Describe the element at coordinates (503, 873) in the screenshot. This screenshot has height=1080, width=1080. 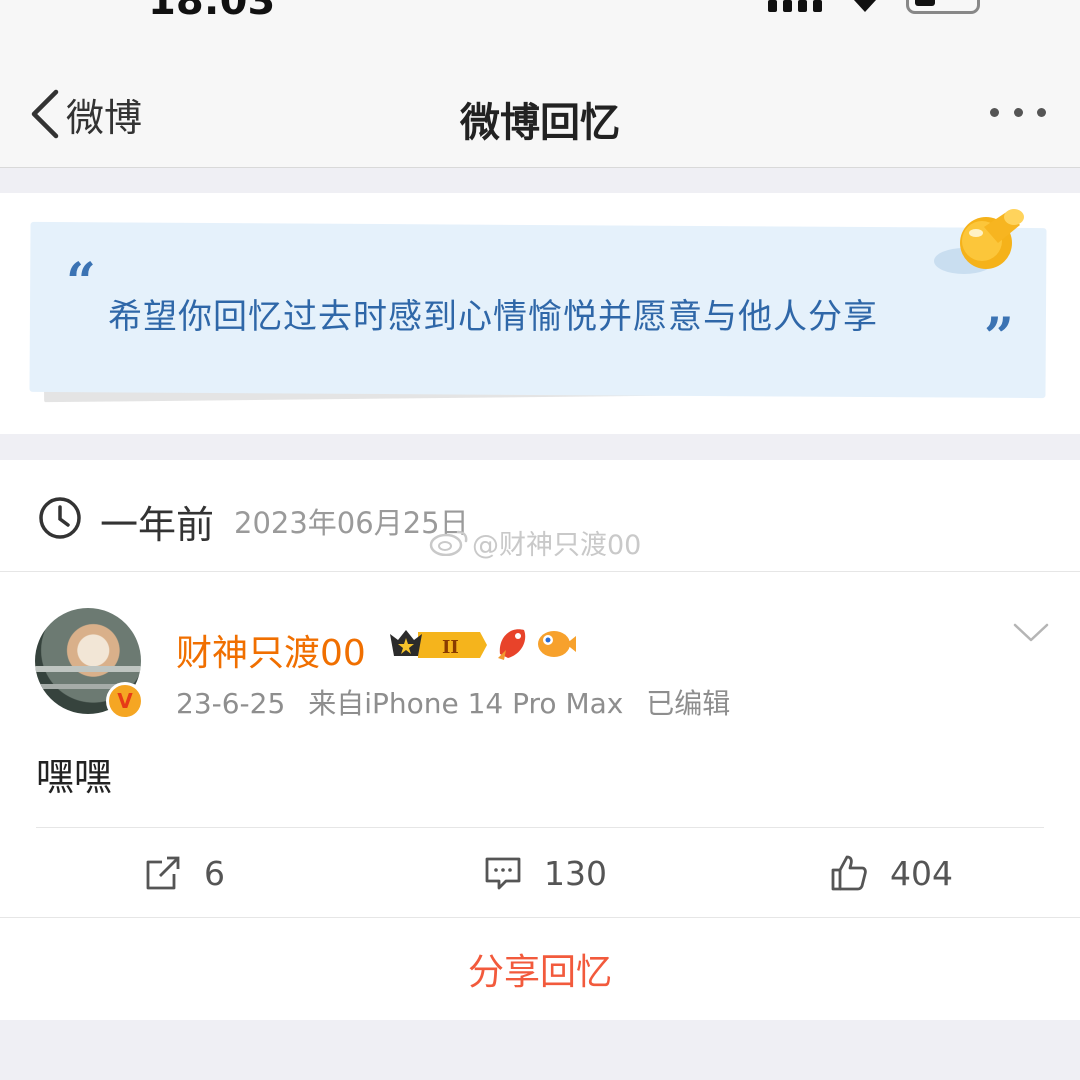
I see `comment-icon` at that location.